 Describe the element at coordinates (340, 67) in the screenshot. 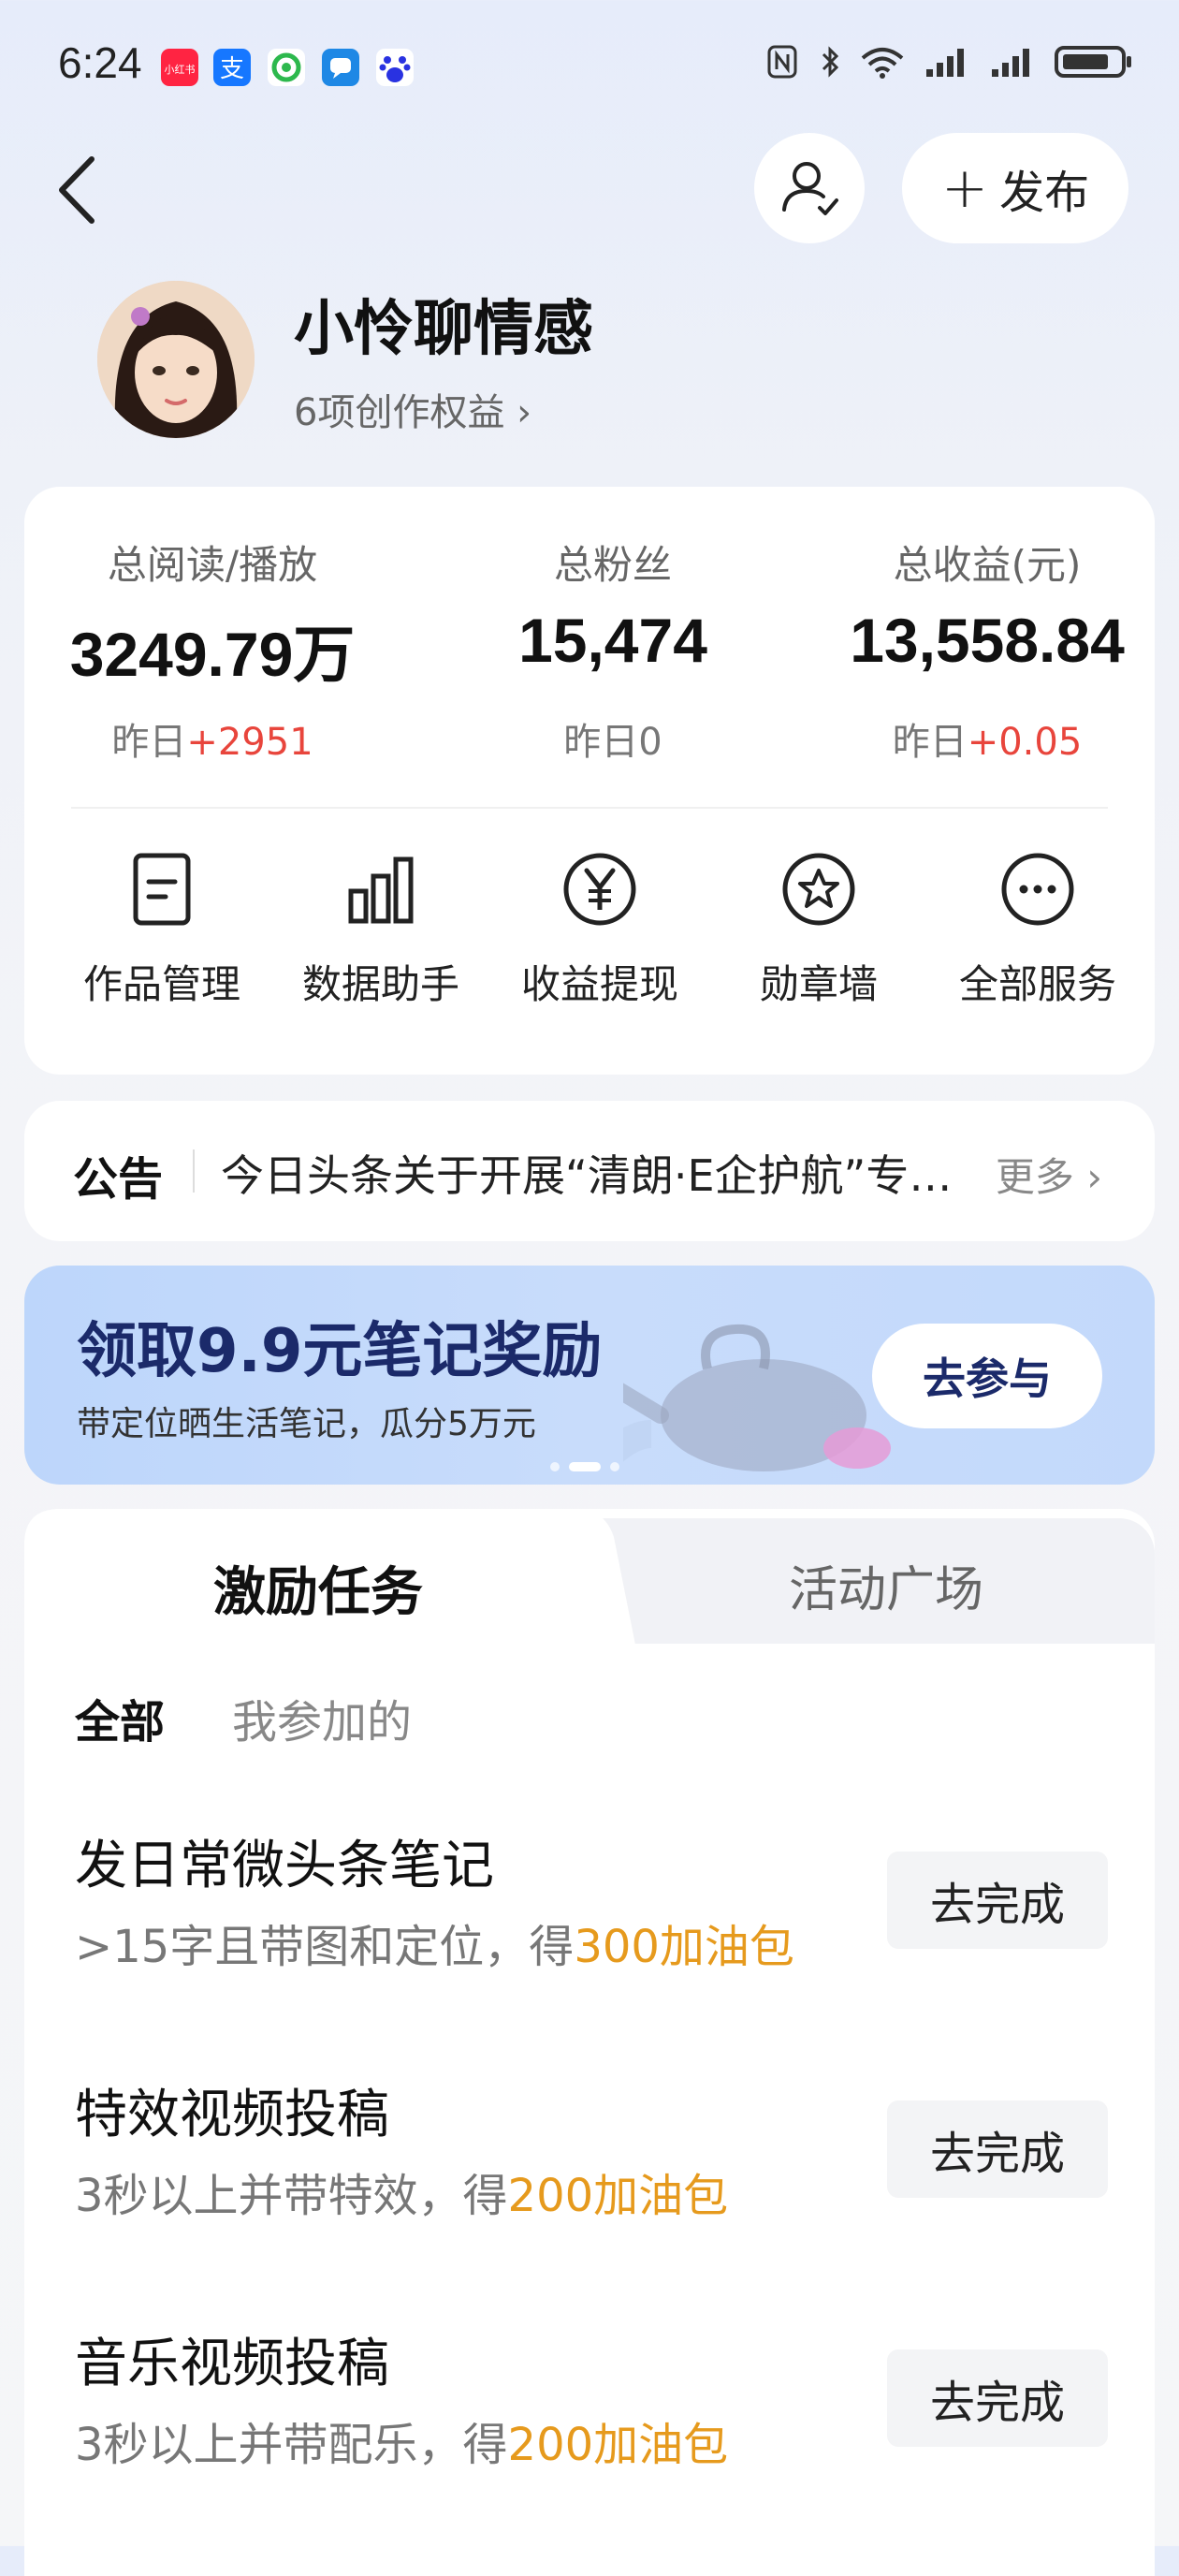

I see `message-icon` at that location.